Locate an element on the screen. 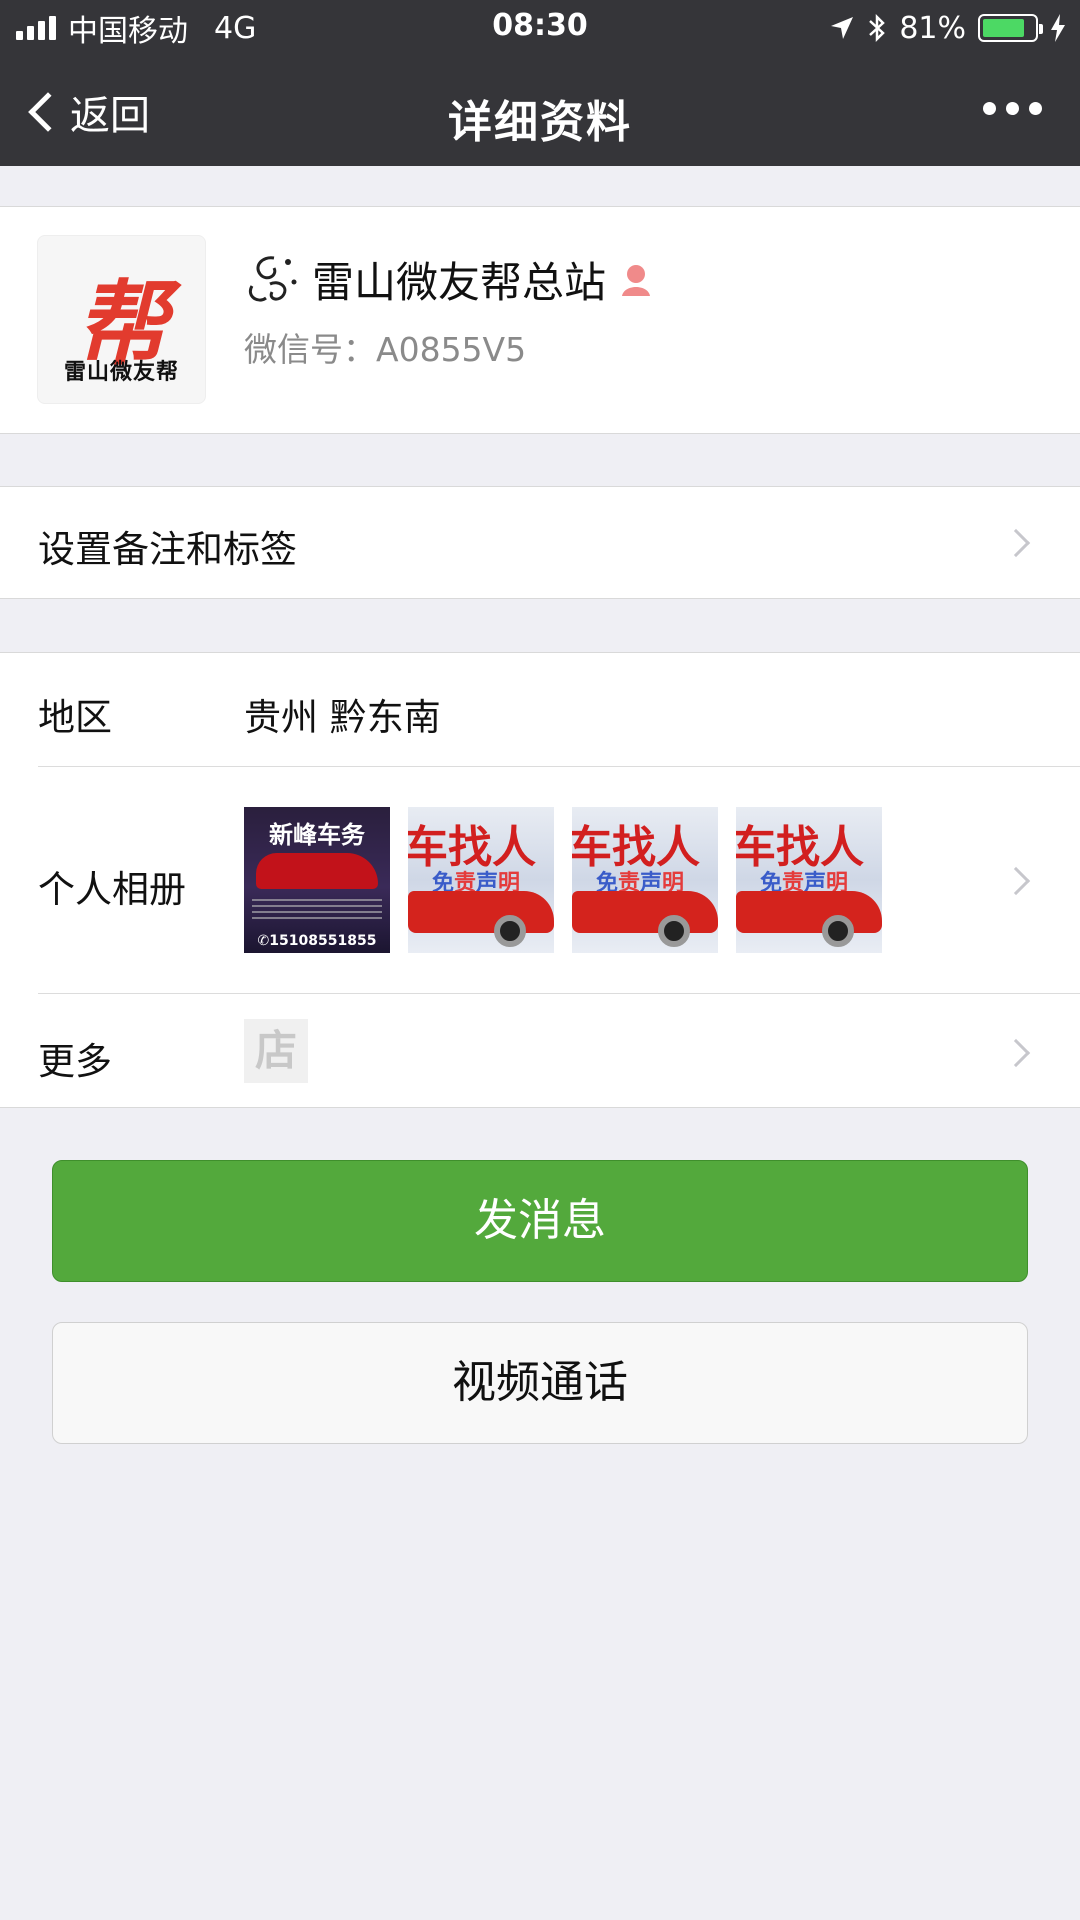 Image resolution: width=1080 pixels, height=1920 pixels. status-right: 81% is located at coordinates (947, 28).